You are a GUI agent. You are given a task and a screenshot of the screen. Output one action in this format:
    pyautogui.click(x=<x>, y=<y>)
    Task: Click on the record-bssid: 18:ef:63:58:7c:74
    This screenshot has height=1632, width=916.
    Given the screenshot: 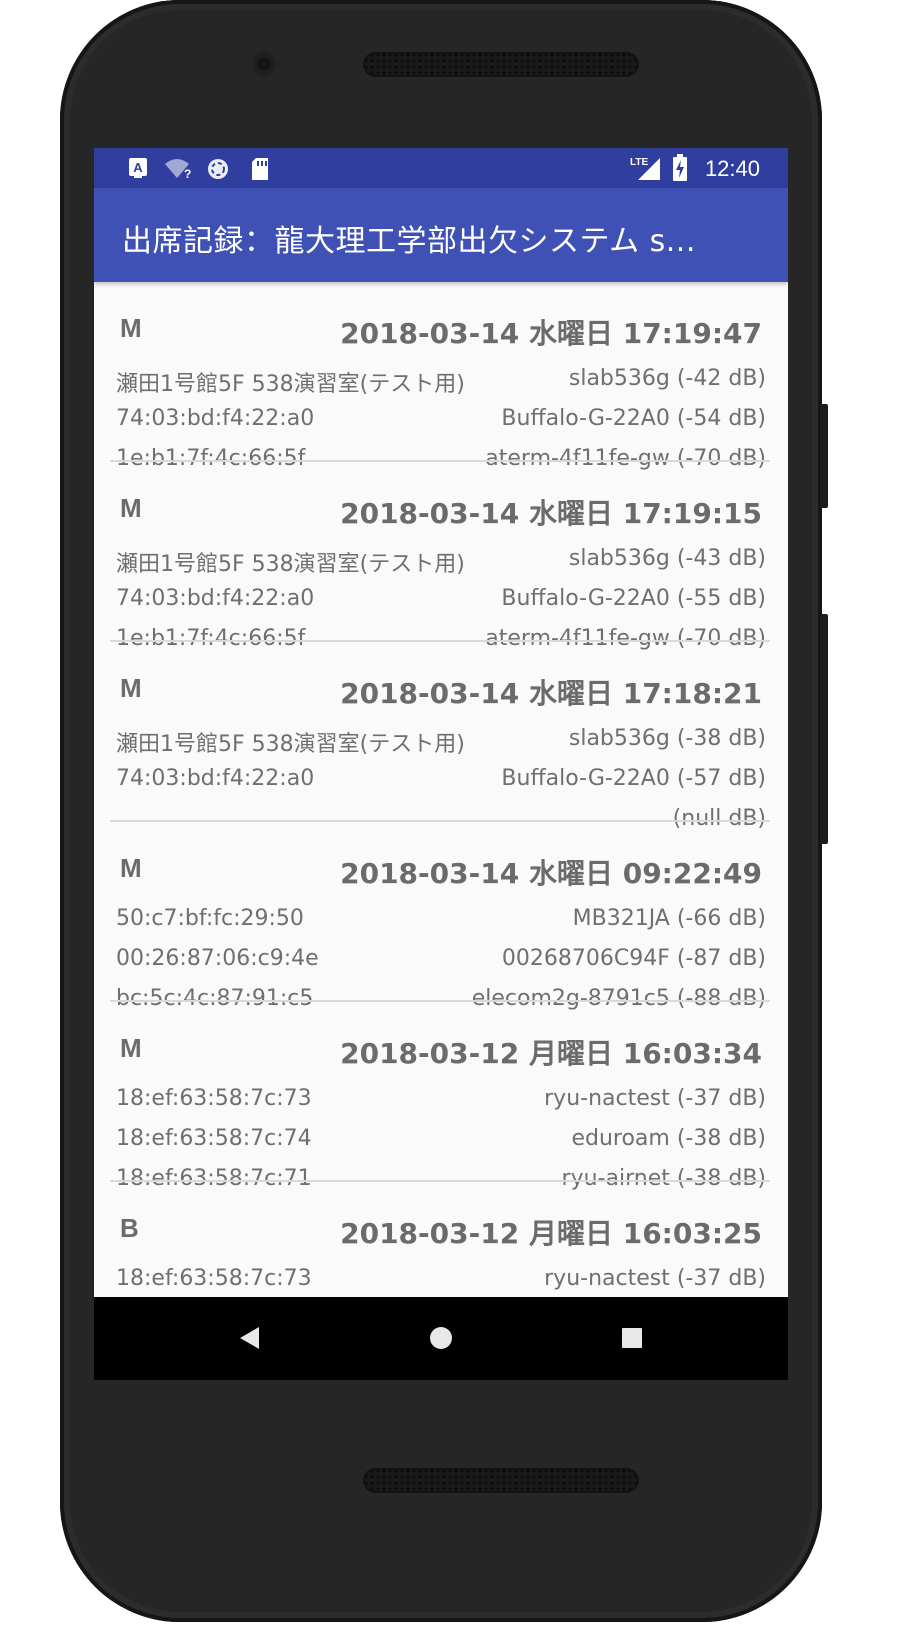 What is the action you would take?
    pyautogui.click(x=214, y=1138)
    